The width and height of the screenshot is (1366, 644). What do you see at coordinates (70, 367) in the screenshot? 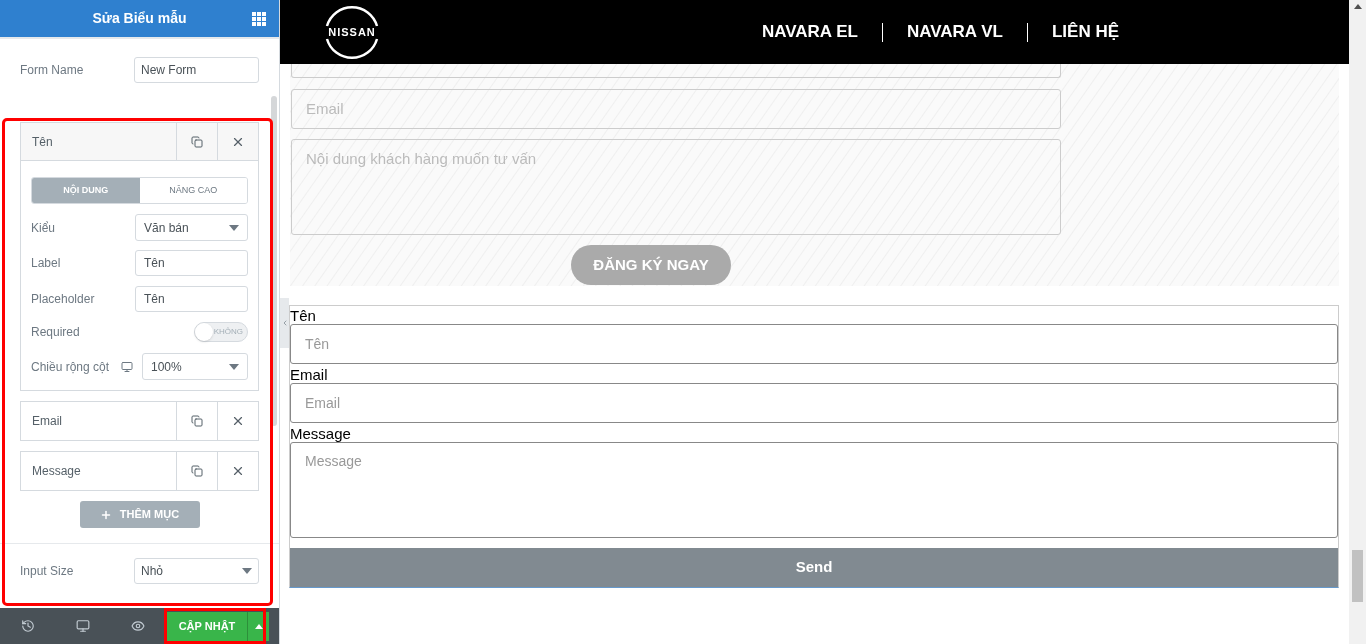
I see `setting-label: Chiều rộng cột` at bounding box center [70, 367].